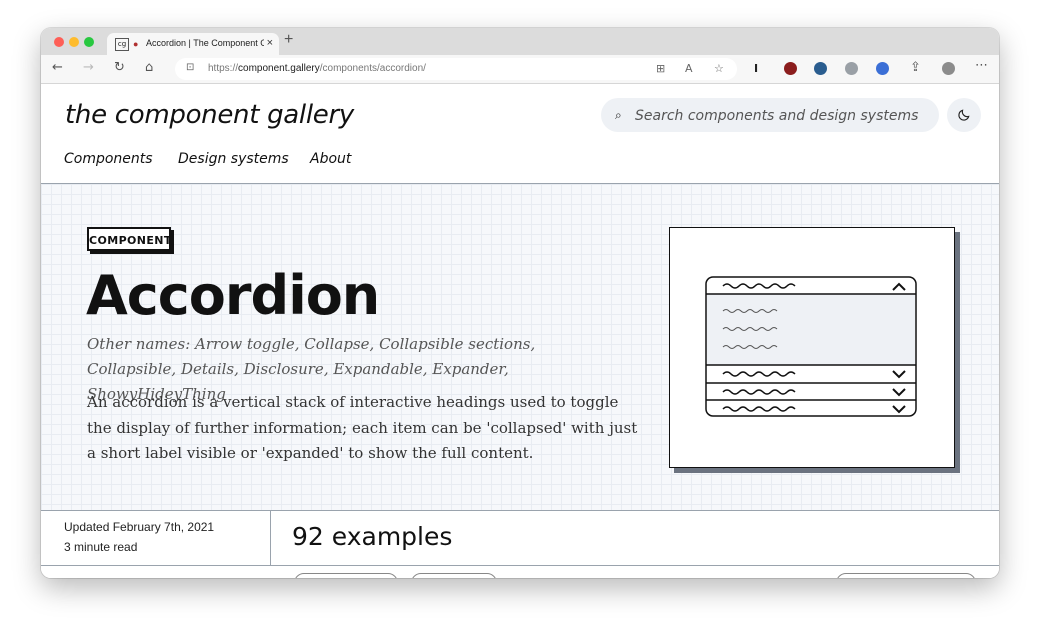 This screenshot has width=1040, height=633. I want to click on updated-date: Updated February 7th, 2021, so click(139, 527).